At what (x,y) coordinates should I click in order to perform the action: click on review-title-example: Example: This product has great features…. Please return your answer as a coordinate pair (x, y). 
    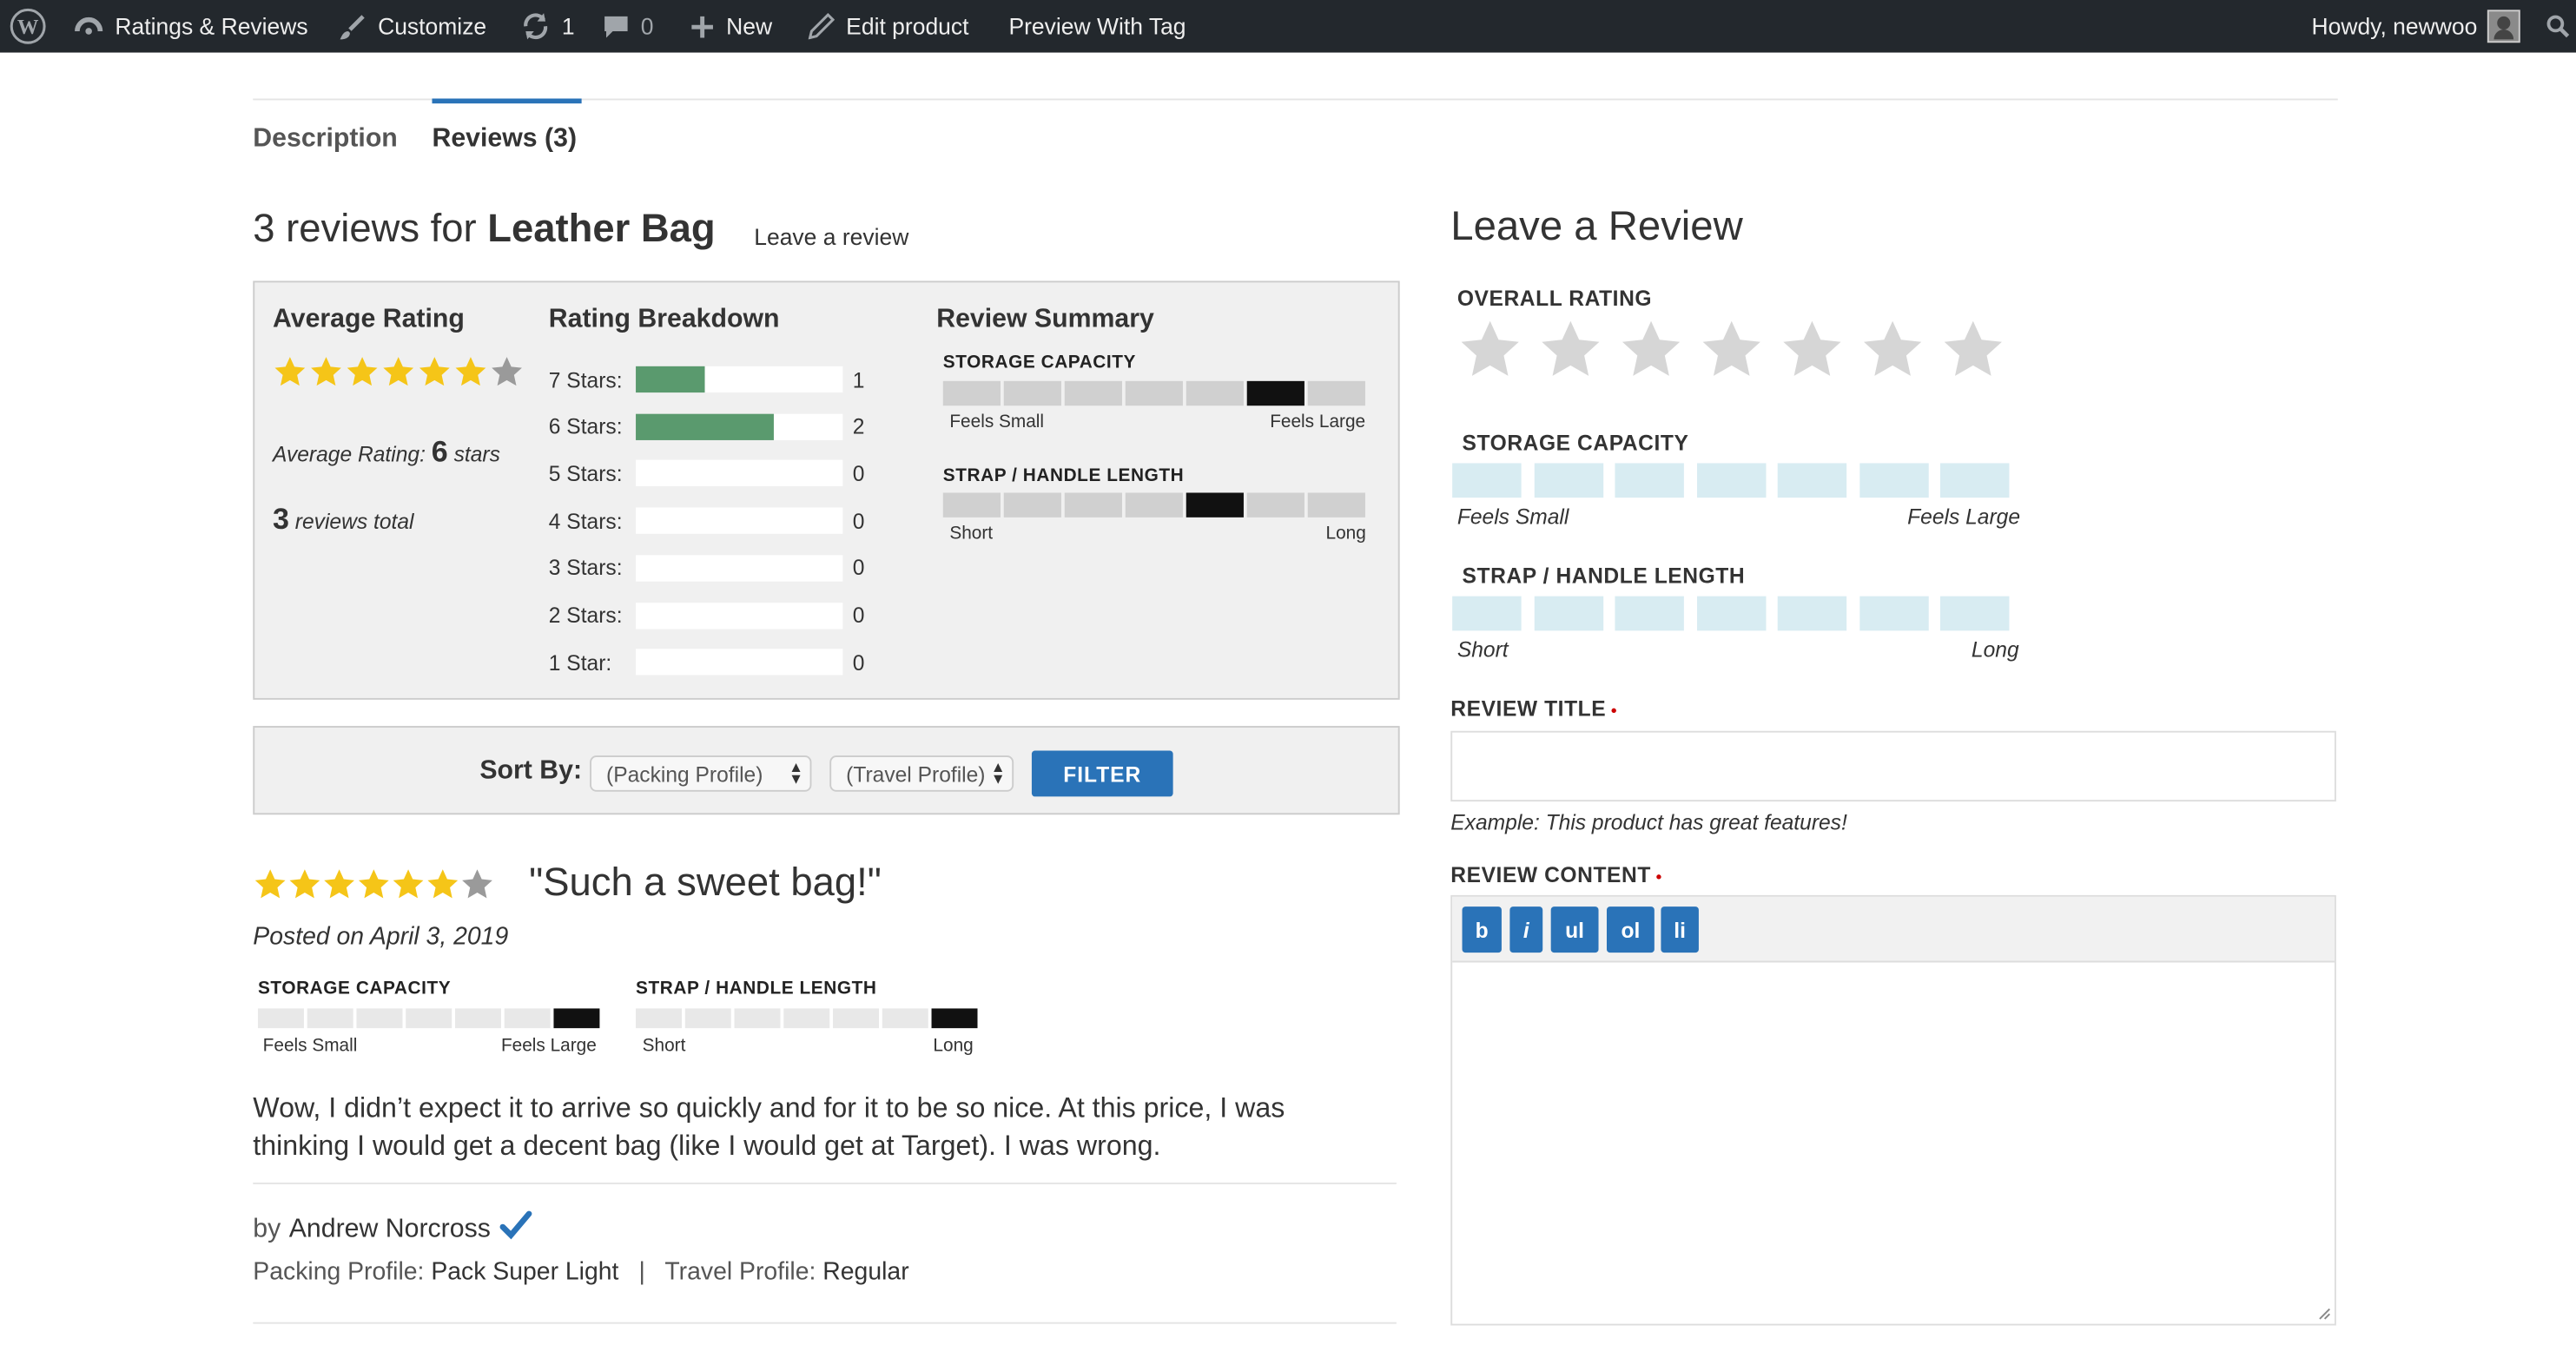
    Looking at the image, I should click on (1649, 821).